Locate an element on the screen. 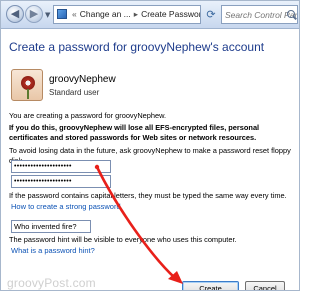  chevron-right-icon: « is located at coordinates (74, 14).